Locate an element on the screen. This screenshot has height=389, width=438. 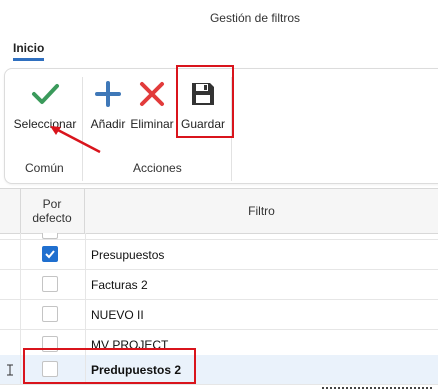
plus-icon is located at coordinates (108, 94).